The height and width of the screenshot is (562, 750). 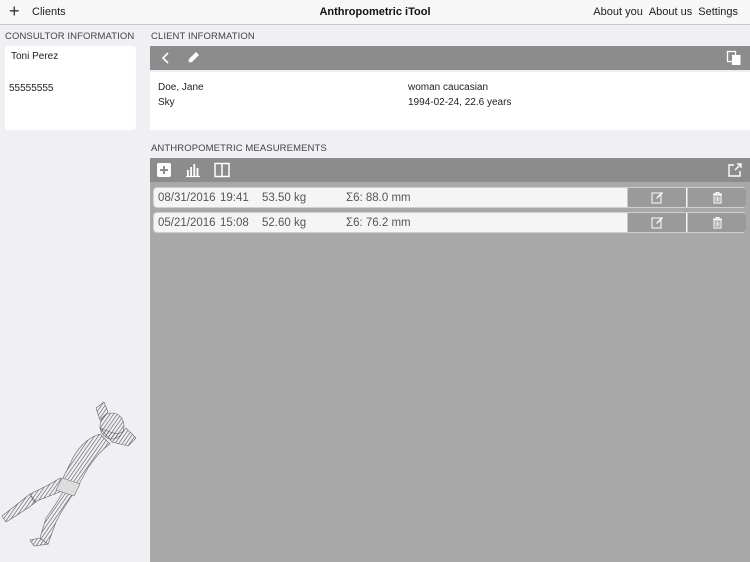 I want to click on measurement-date: 08/31/2016, so click(x=187, y=198).